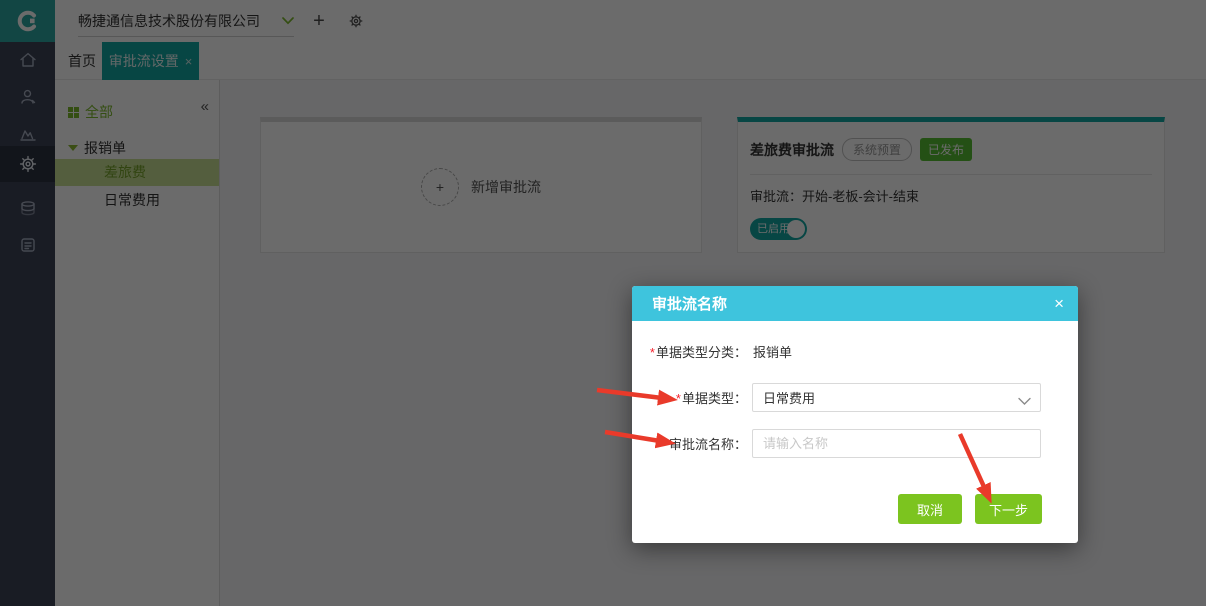 This screenshot has width=1206, height=606. Describe the element at coordinates (690, 304) in the screenshot. I see `modal-title: 审批流名称` at that location.